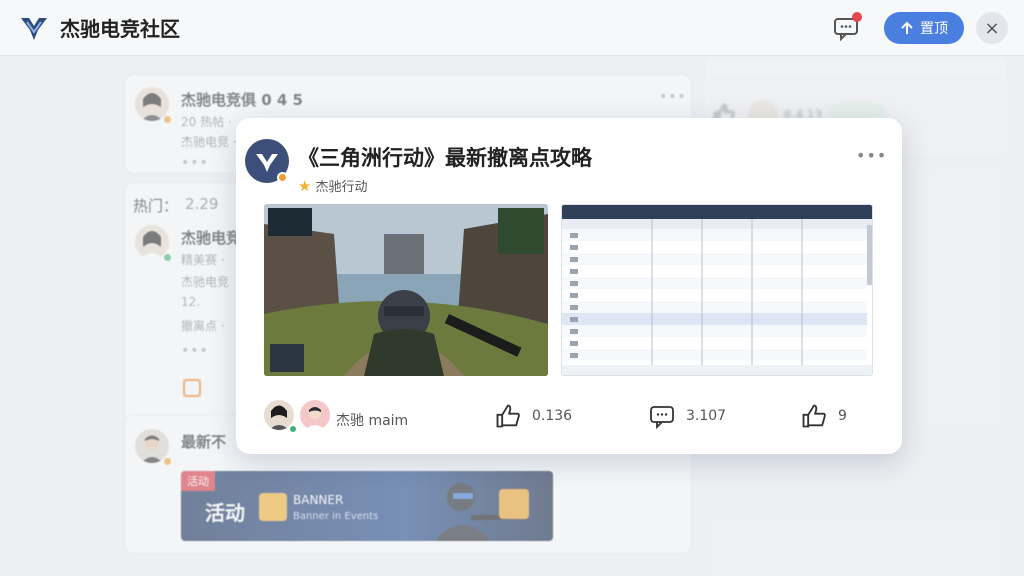  Describe the element at coordinates (406, 290) in the screenshot. I see `gameplay-screenshot` at that location.